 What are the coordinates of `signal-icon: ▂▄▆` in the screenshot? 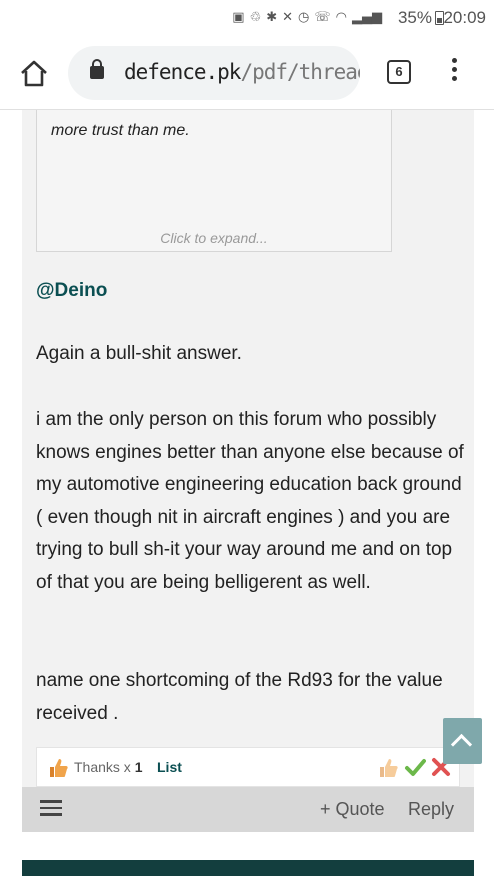 It's located at (367, 17).